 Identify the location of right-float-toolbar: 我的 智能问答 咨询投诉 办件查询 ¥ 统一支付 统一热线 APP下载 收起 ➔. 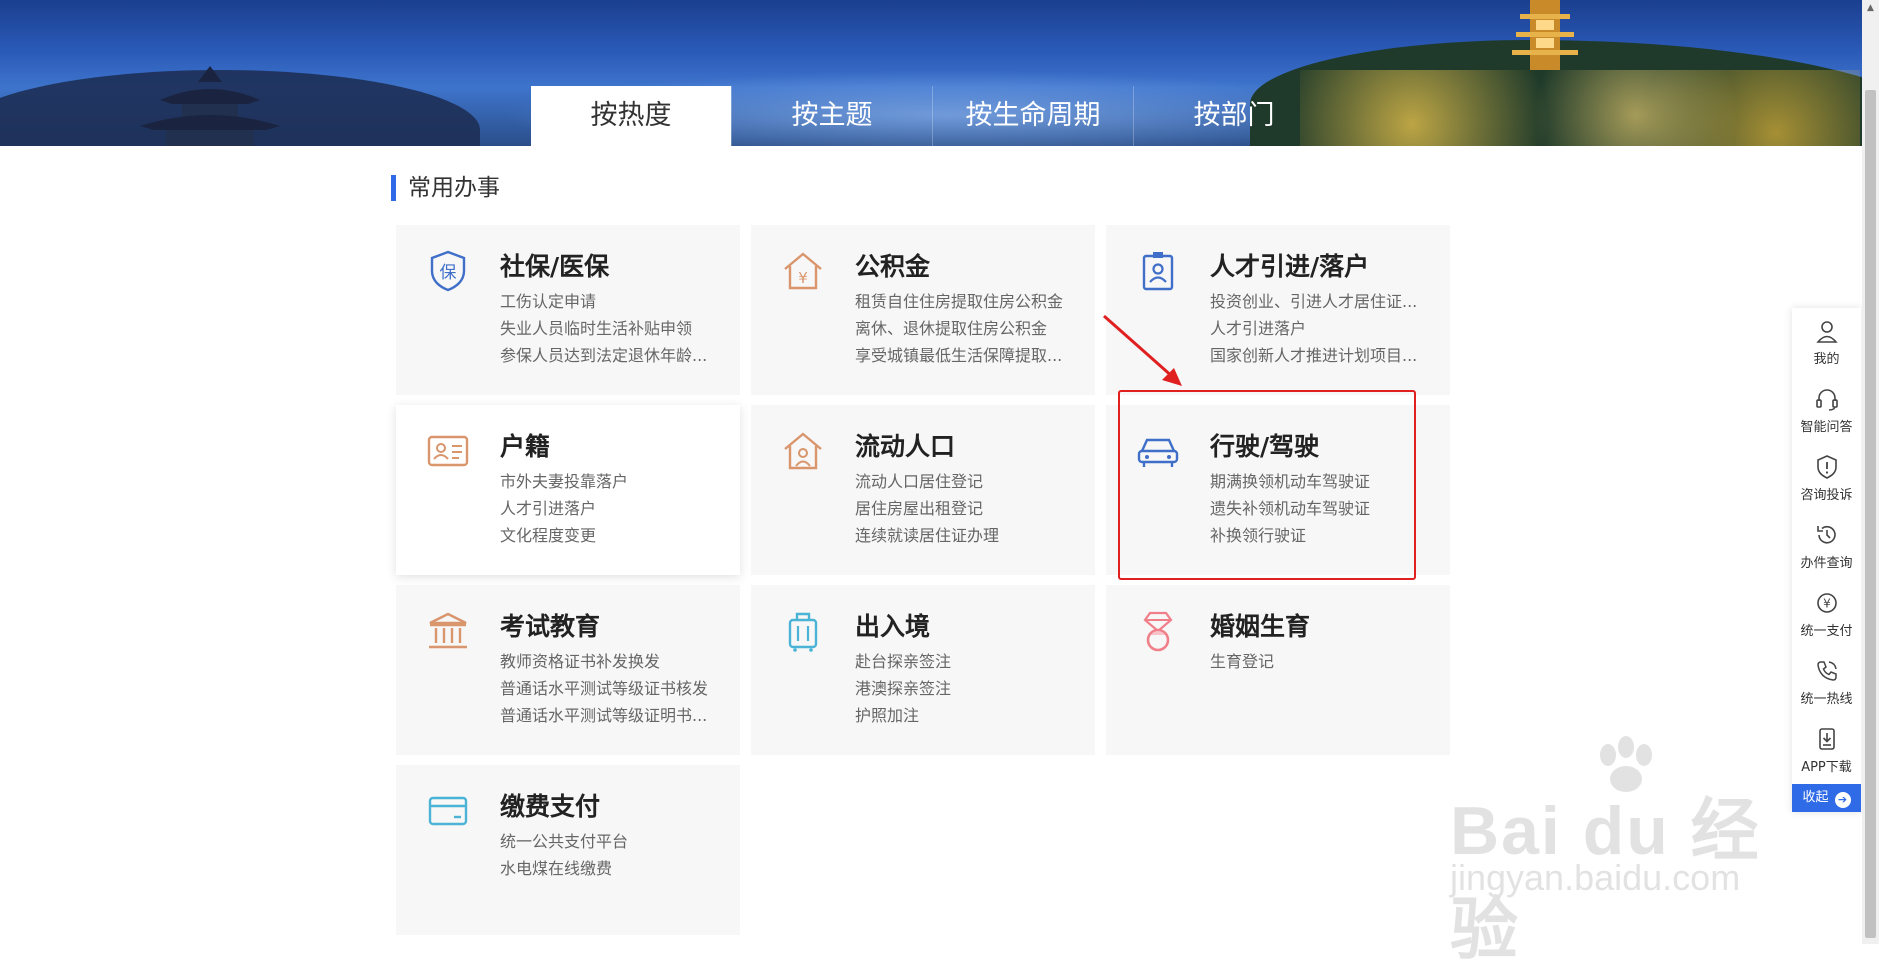
(1826, 560).